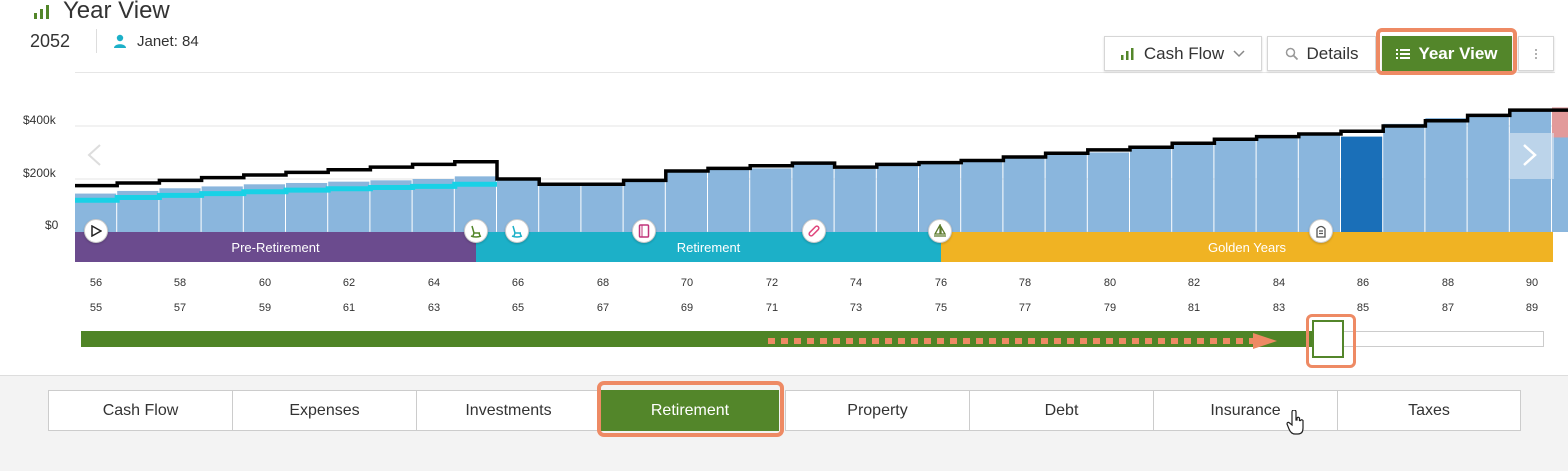  Describe the element at coordinates (1025, 308) in the screenshot. I see `age-tick-bottom: 77` at that location.